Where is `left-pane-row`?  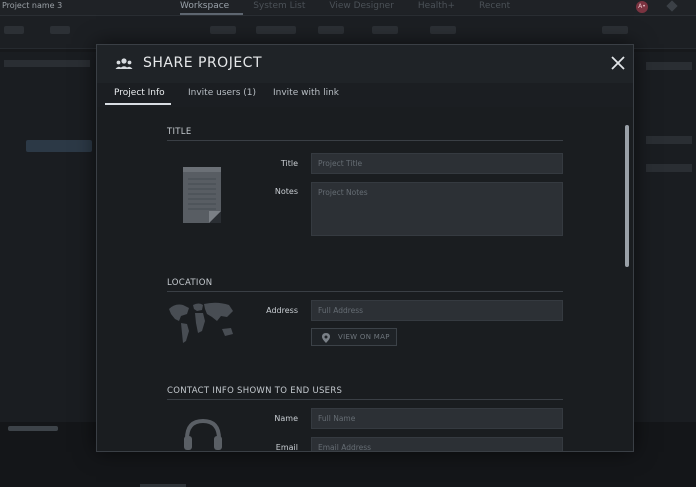
left-pane-row is located at coordinates (47, 63).